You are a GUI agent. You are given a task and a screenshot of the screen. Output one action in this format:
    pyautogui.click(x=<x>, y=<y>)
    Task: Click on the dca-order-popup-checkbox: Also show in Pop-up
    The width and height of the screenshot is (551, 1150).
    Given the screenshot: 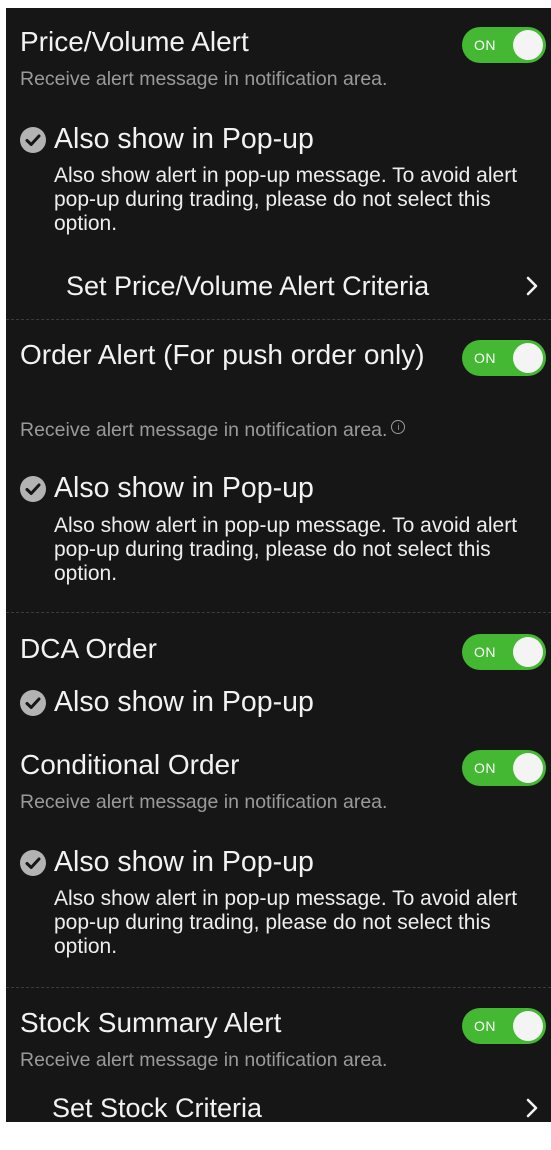 What is the action you would take?
    pyautogui.click(x=280, y=703)
    